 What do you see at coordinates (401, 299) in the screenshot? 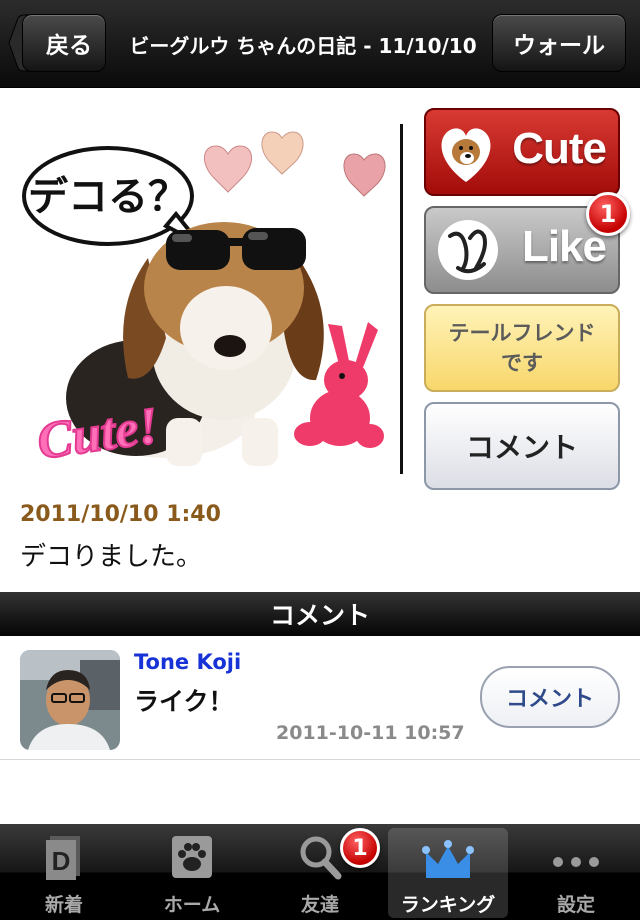
I see `divider` at bounding box center [401, 299].